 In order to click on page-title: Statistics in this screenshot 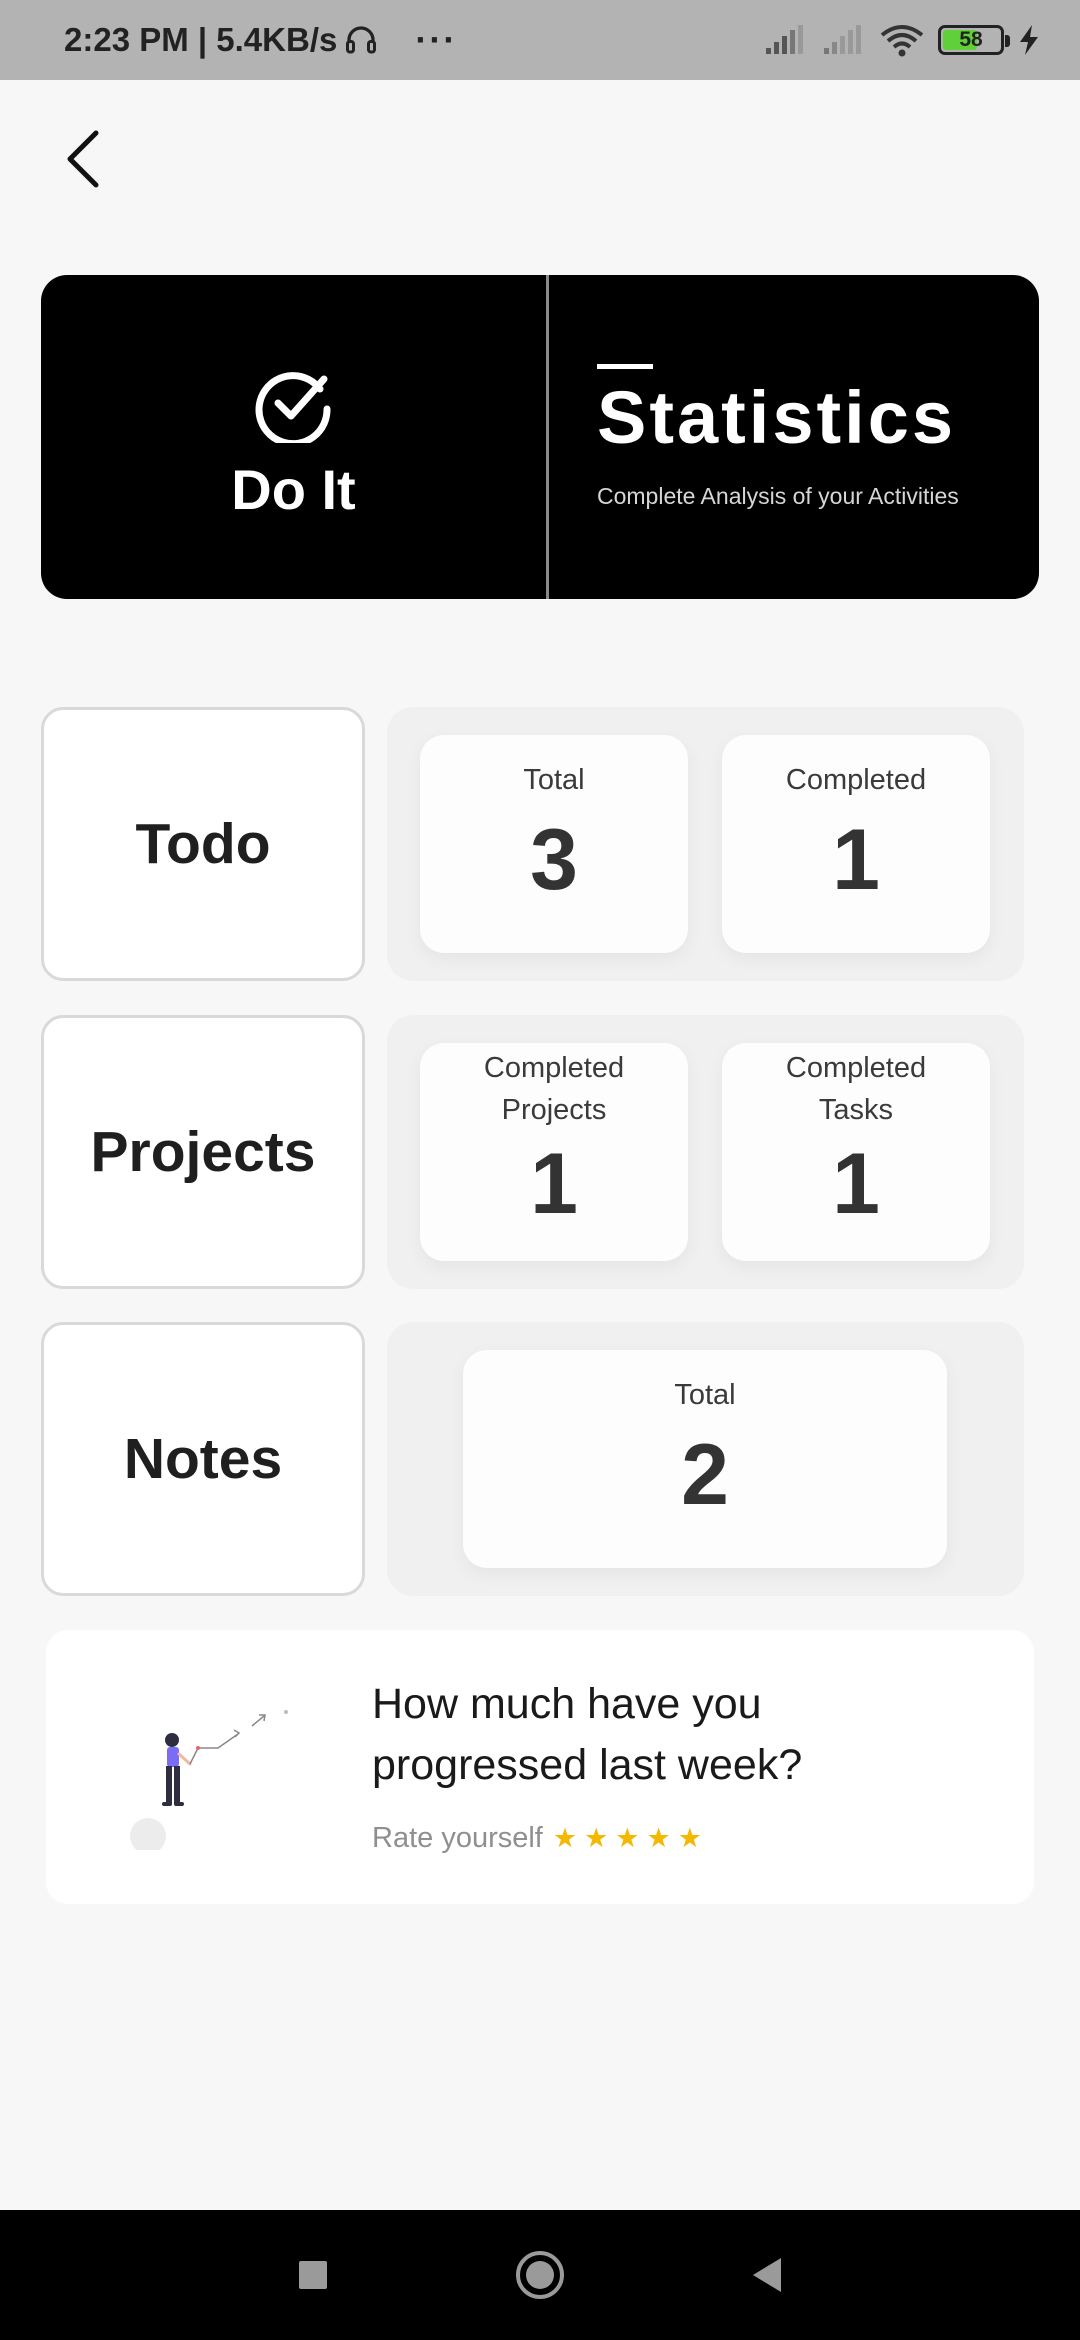, I will do `click(777, 417)`.